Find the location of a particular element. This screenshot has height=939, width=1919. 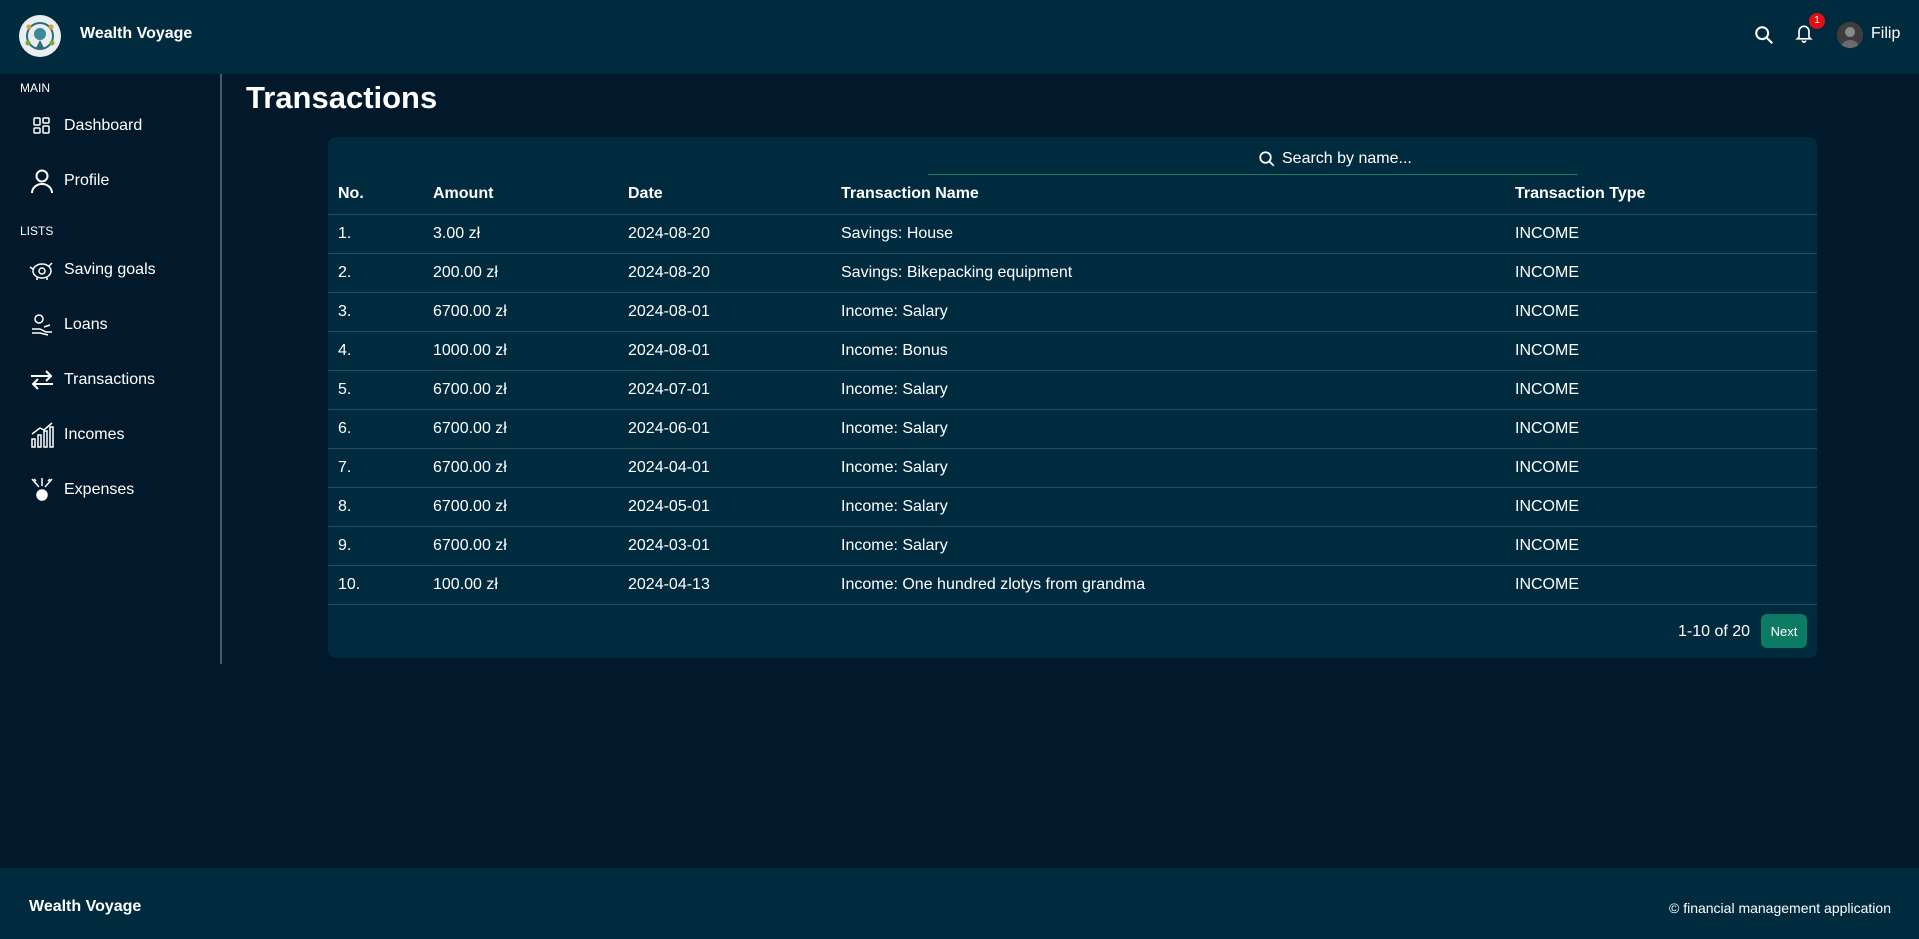

cell-no: 4. is located at coordinates (375, 351).